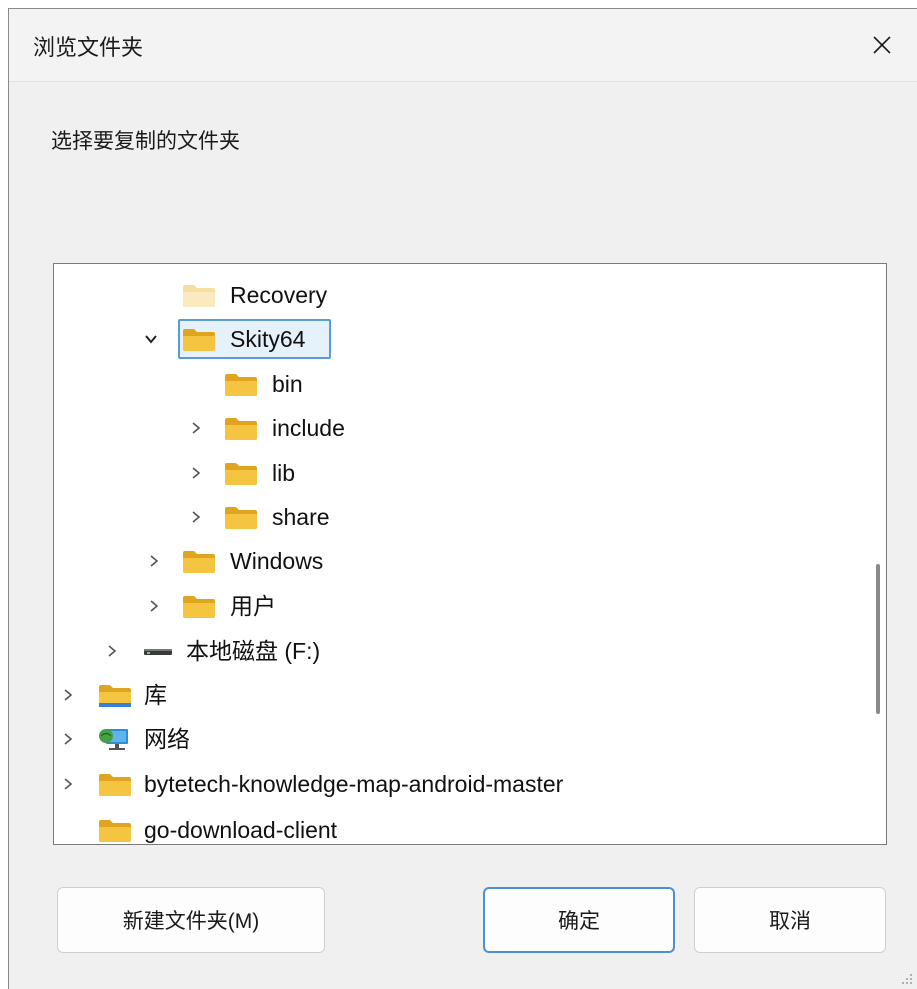 The width and height of the screenshot is (917, 989). I want to click on tree-item-users: 用户, so click(450, 606).